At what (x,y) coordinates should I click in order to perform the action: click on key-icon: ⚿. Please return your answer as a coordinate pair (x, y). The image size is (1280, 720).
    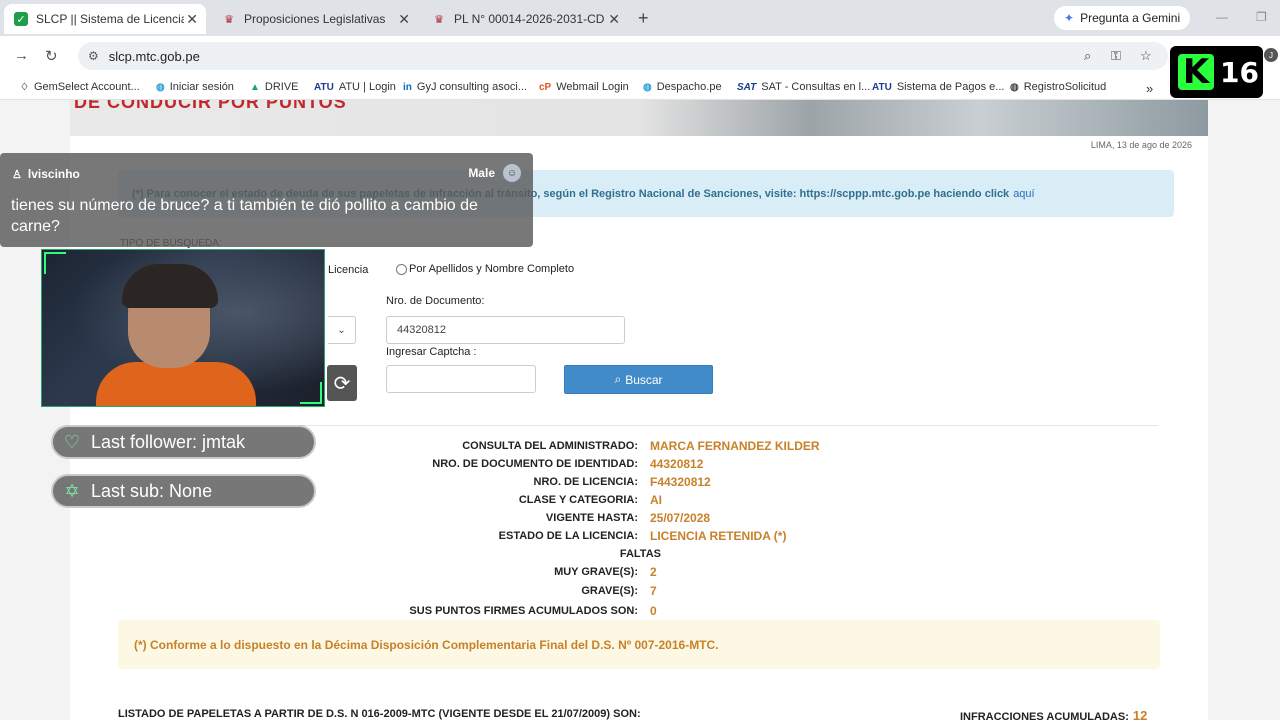
    Looking at the image, I should click on (1116, 56).